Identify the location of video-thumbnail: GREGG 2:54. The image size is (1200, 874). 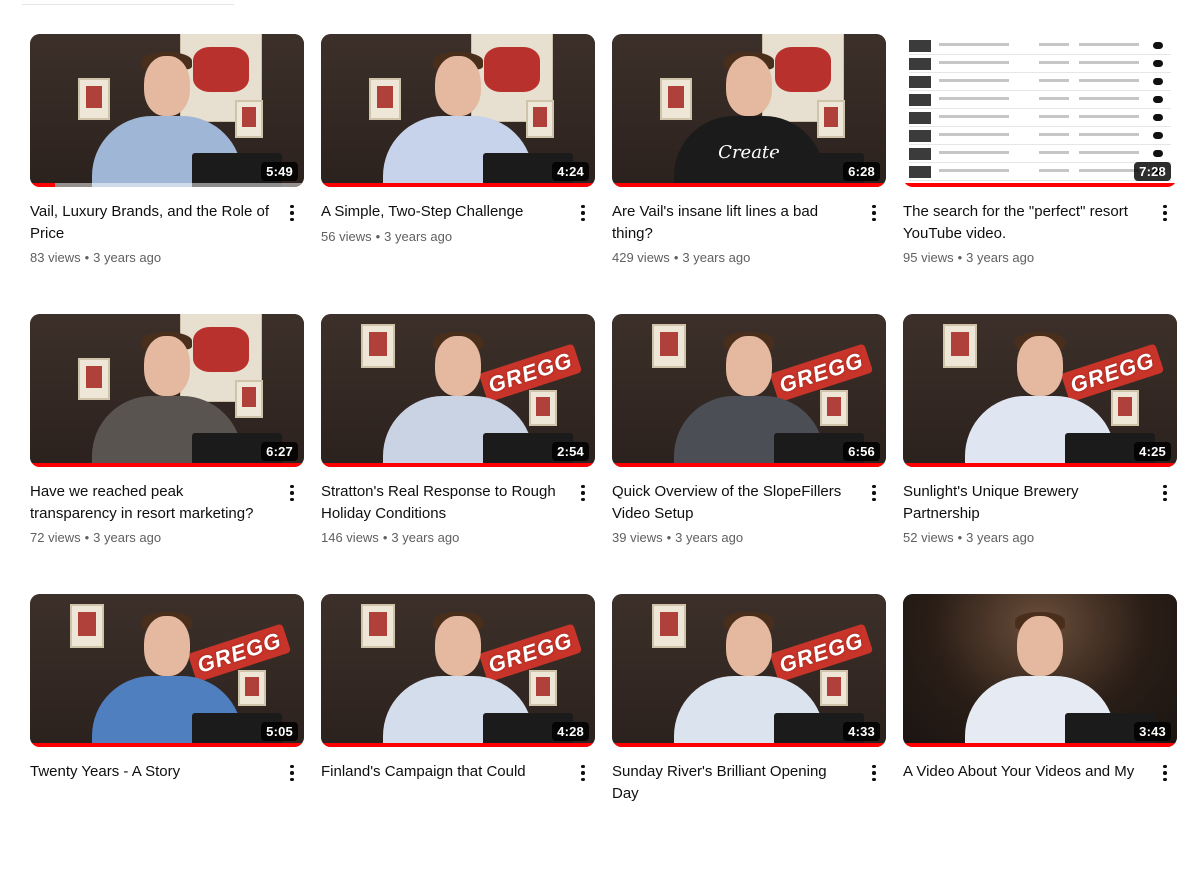
(458, 390).